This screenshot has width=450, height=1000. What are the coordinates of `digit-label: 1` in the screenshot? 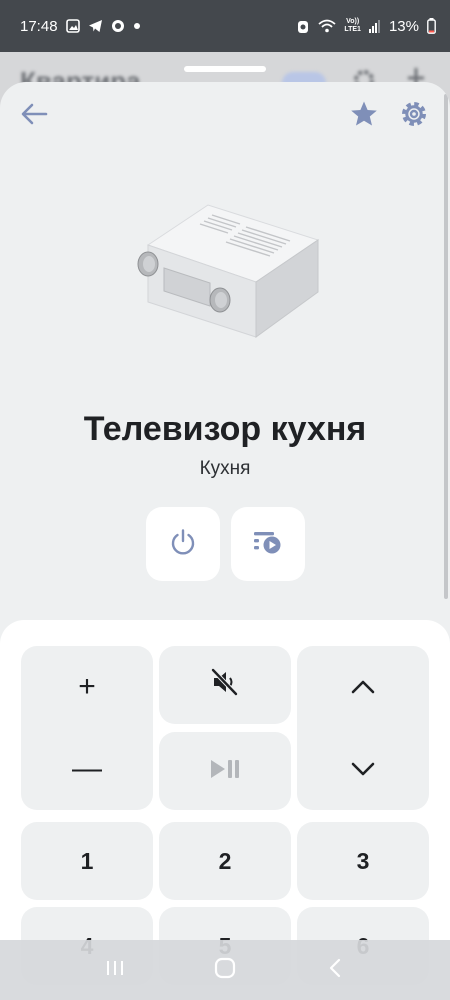 It's located at (87, 860).